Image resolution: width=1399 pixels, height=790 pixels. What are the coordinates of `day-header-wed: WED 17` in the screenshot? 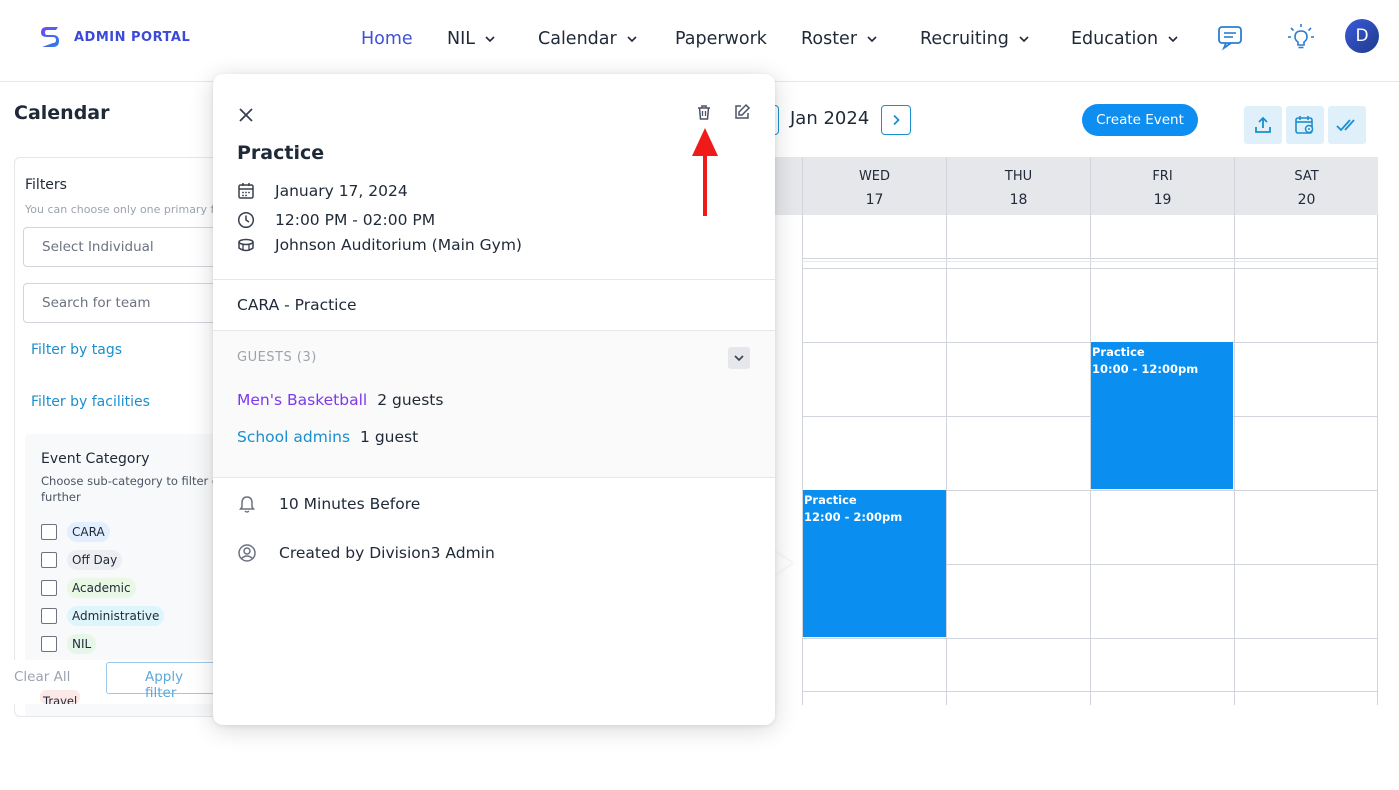 It's located at (874, 186).